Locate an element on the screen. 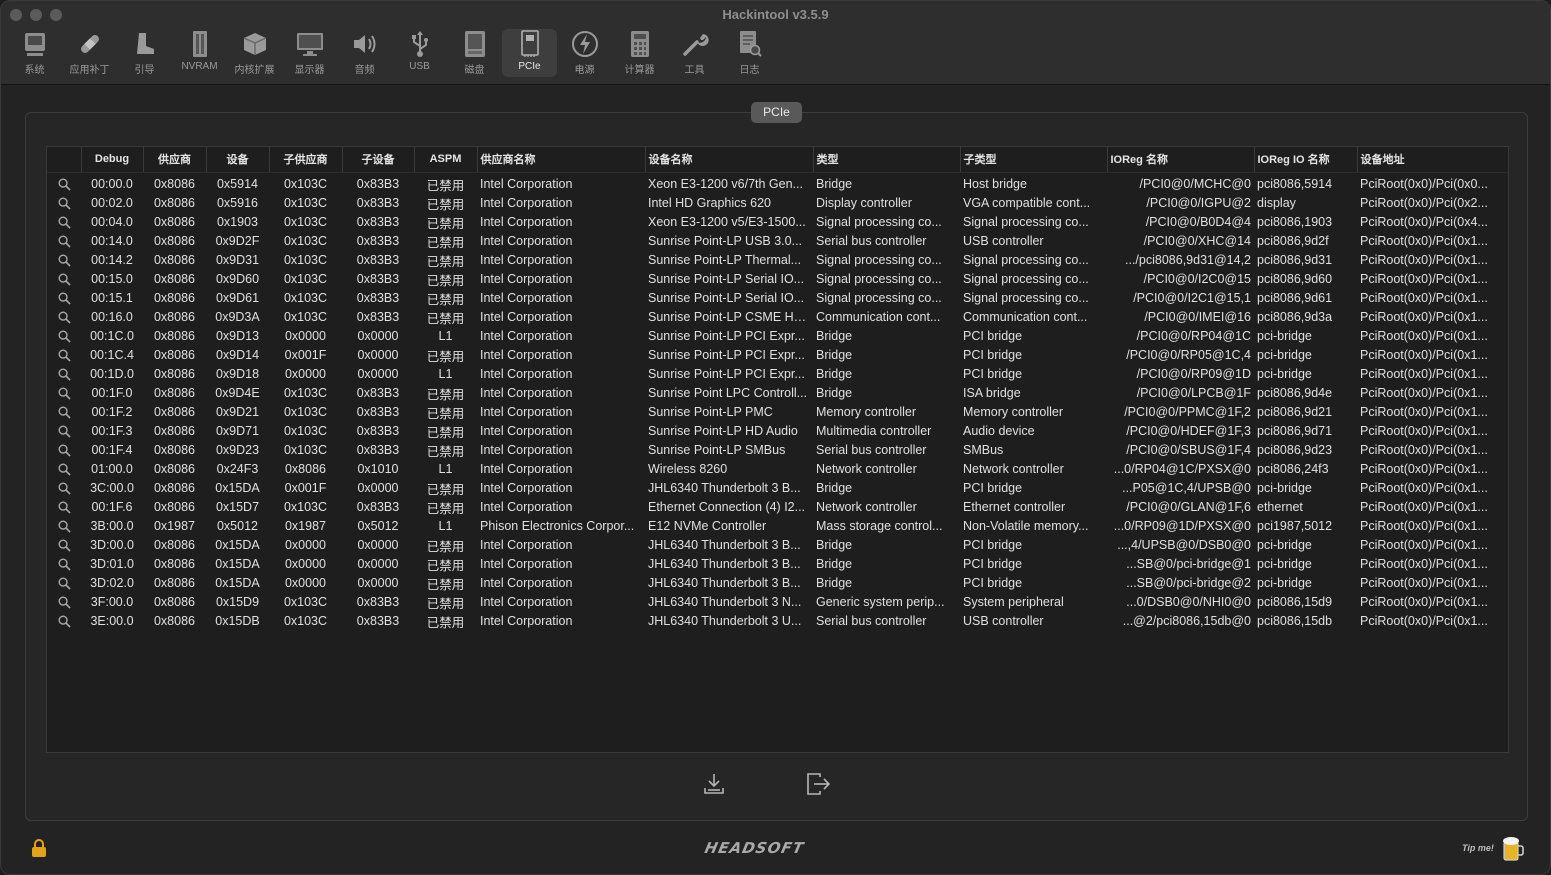  column-header: 子类型 is located at coordinates (1034, 160).